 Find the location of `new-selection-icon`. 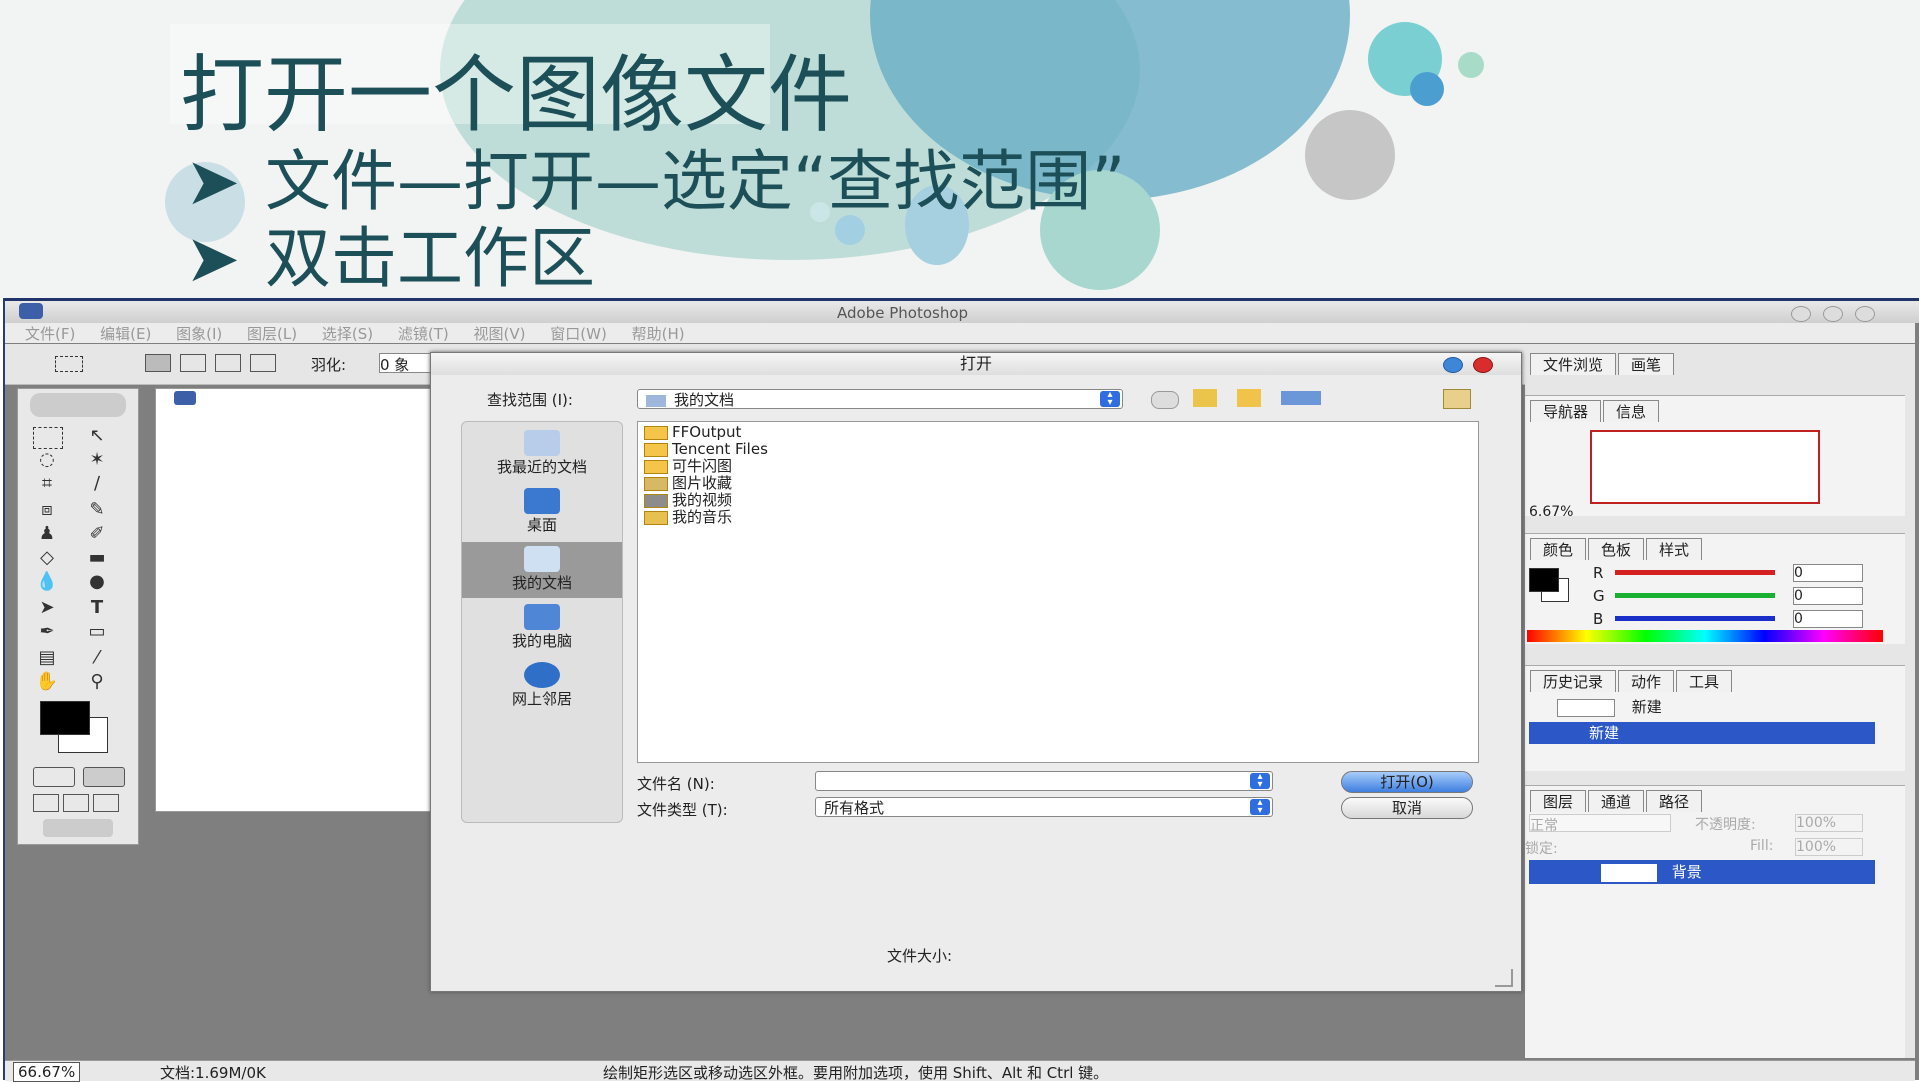

new-selection-icon is located at coordinates (158, 363).